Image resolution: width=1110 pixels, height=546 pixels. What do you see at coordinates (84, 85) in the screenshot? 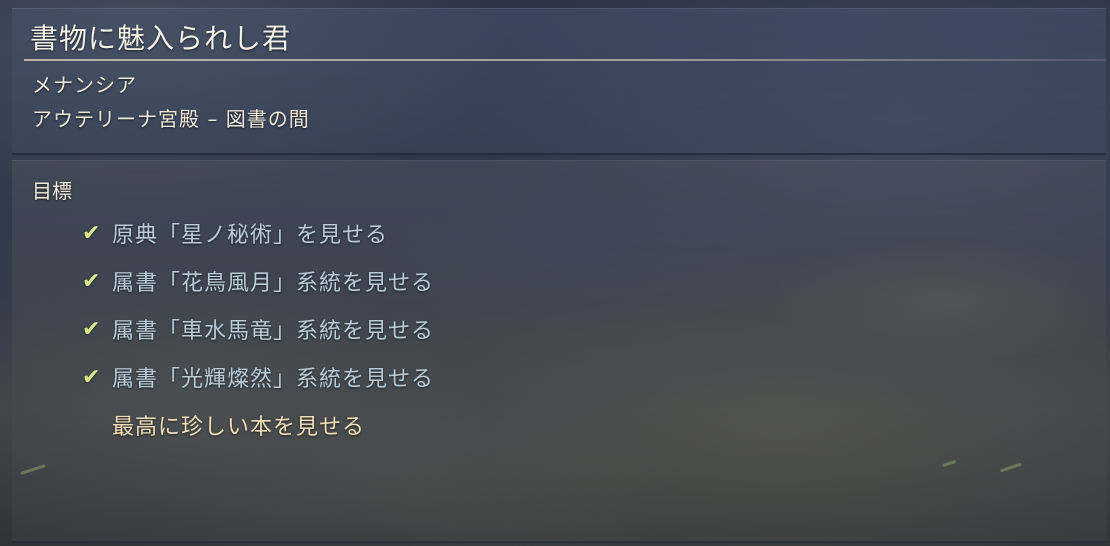
I see `quest-region: メナンシア` at bounding box center [84, 85].